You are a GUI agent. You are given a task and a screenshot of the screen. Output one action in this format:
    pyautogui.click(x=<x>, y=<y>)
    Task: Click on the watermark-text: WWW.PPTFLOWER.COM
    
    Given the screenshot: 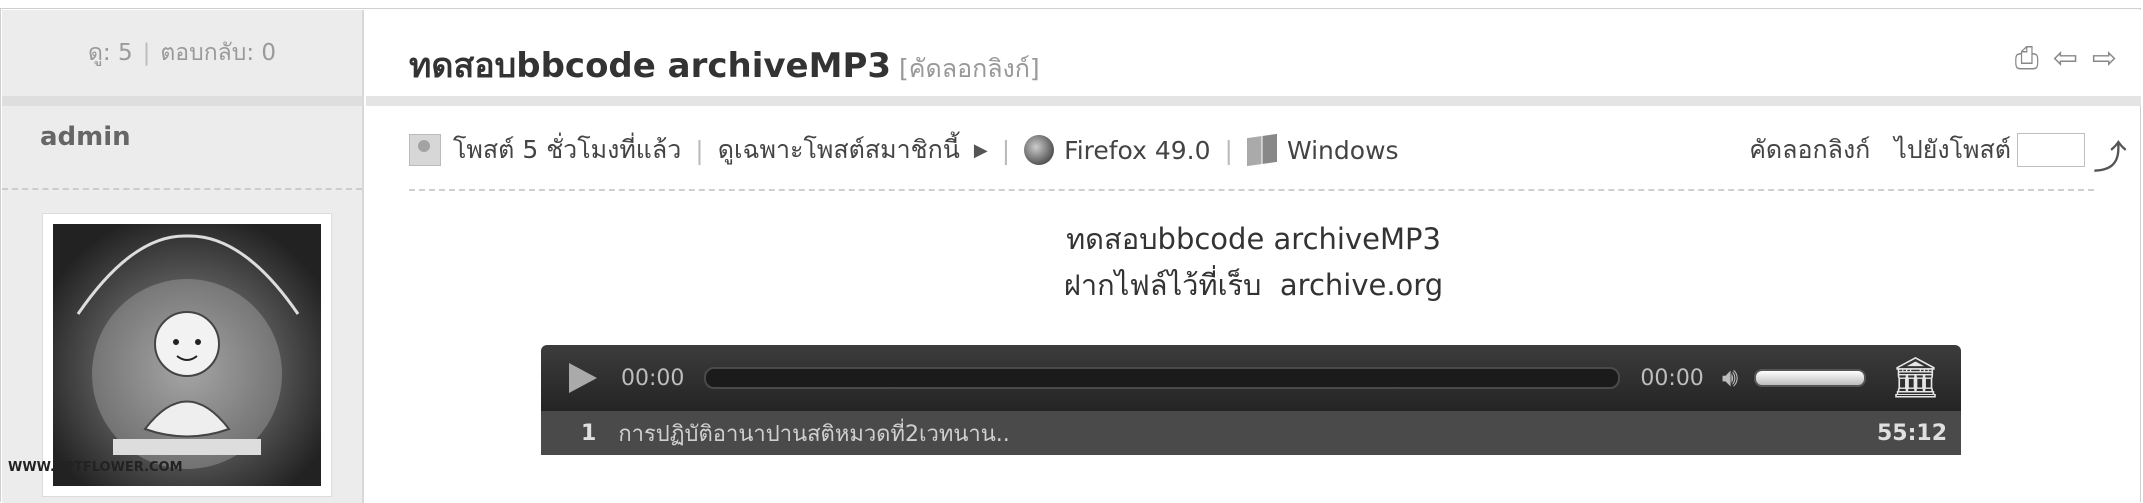 What is the action you would take?
    pyautogui.click(x=95, y=467)
    